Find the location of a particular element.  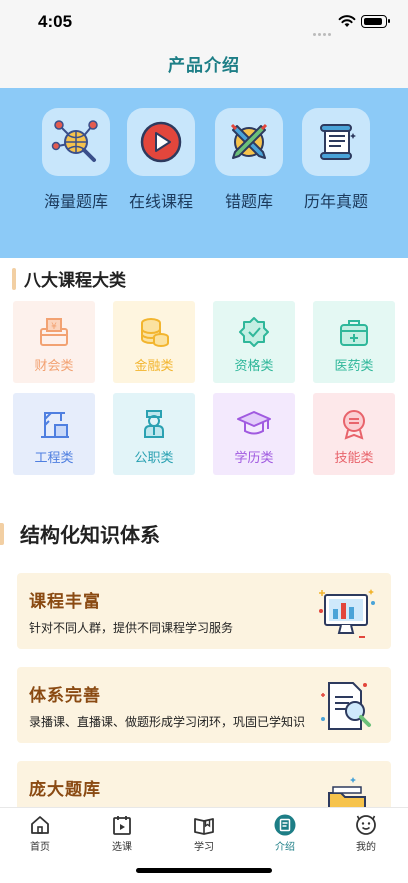

feature-title: 体系完善 is located at coordinates (65, 696).